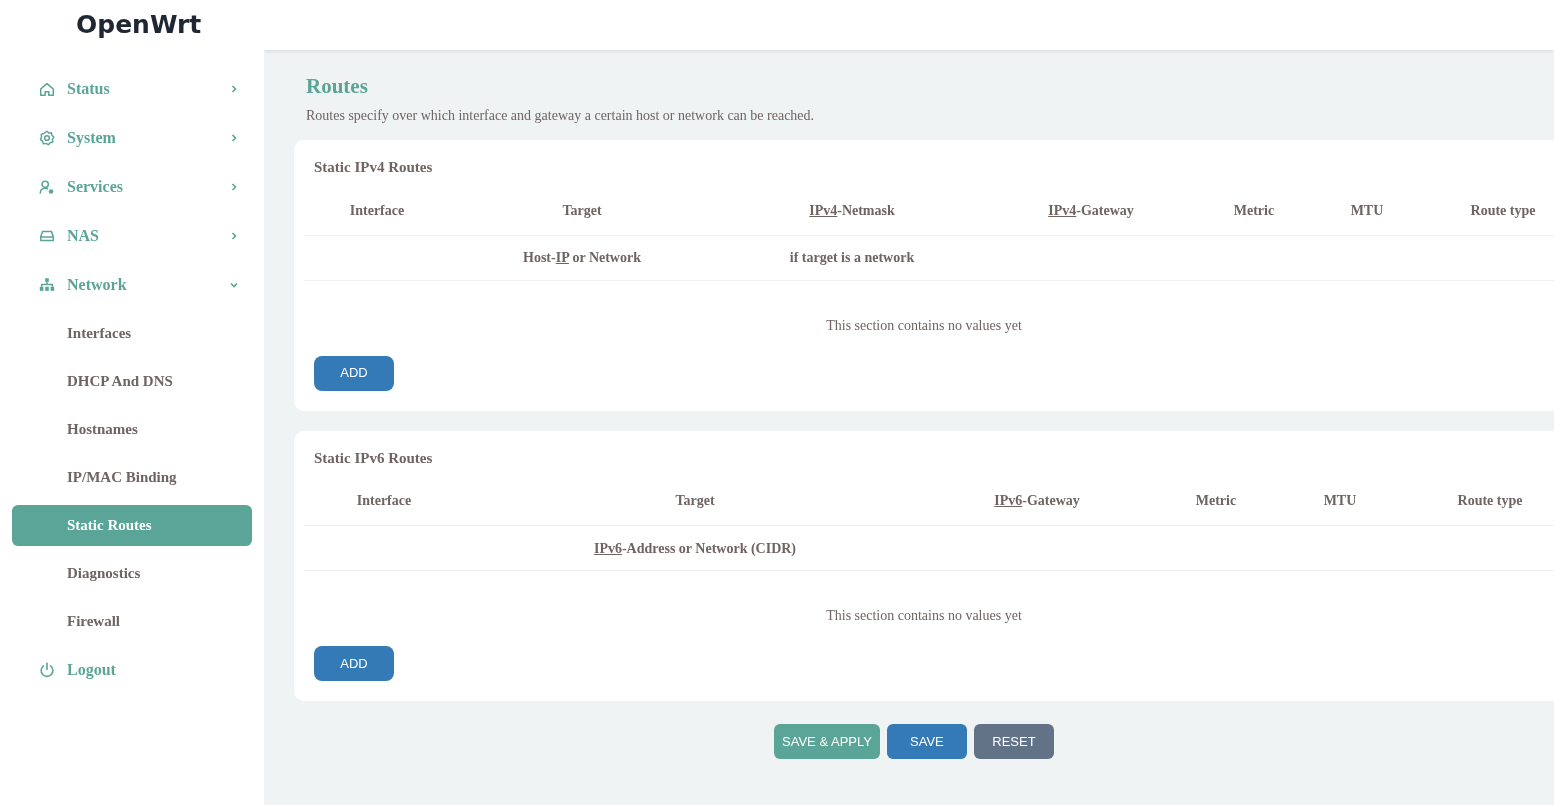 The image size is (1554, 805). Describe the element at coordinates (47, 186) in the screenshot. I see `user-icon` at that location.